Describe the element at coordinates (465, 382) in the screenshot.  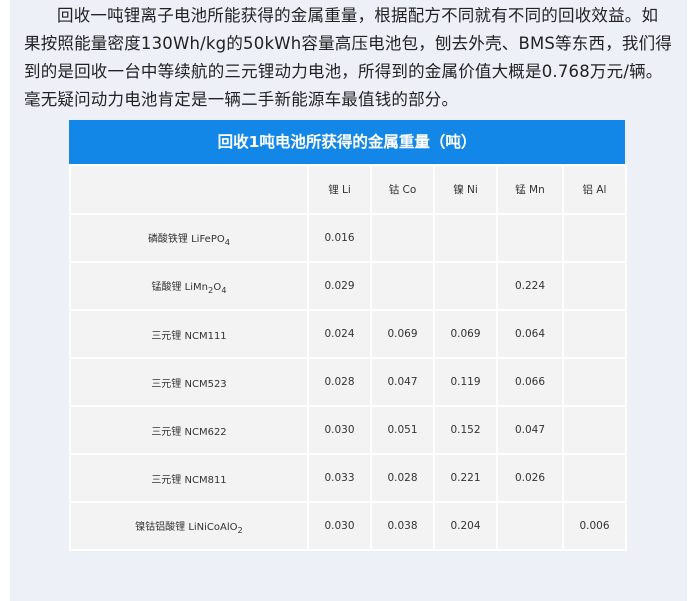
I see `cell-ni: 0.119` at that location.